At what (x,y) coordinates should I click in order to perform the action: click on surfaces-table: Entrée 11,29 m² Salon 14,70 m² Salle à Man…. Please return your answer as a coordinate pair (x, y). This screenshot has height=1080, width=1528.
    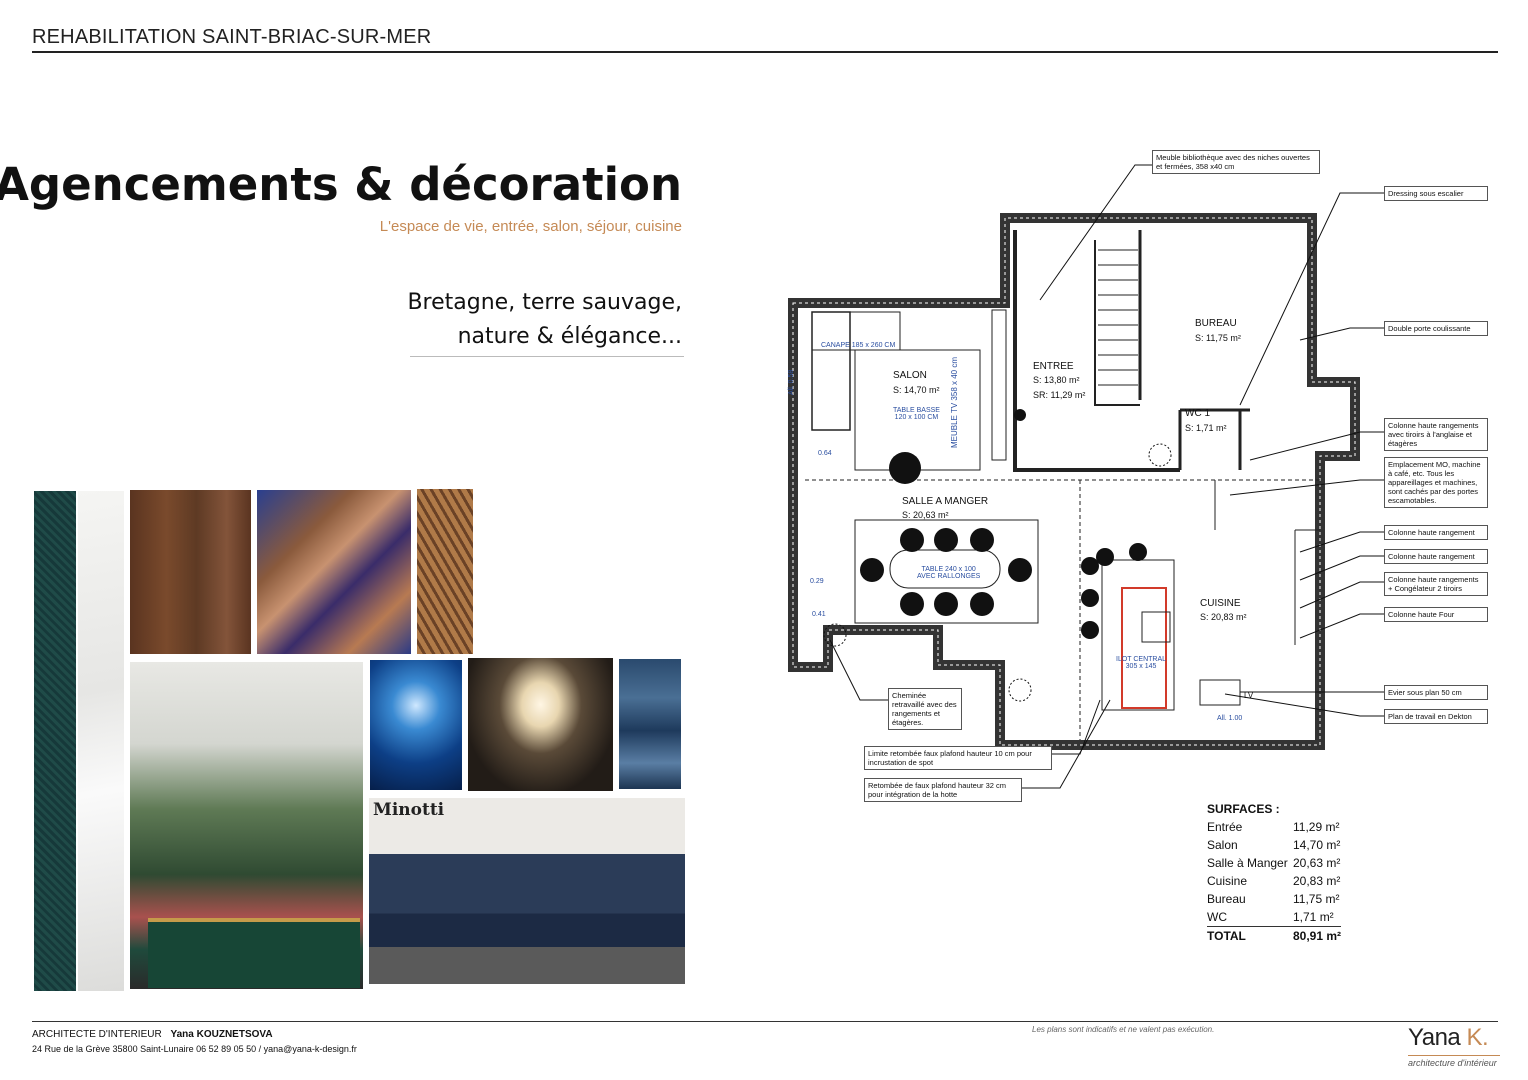
    Looking at the image, I should click on (1274, 882).